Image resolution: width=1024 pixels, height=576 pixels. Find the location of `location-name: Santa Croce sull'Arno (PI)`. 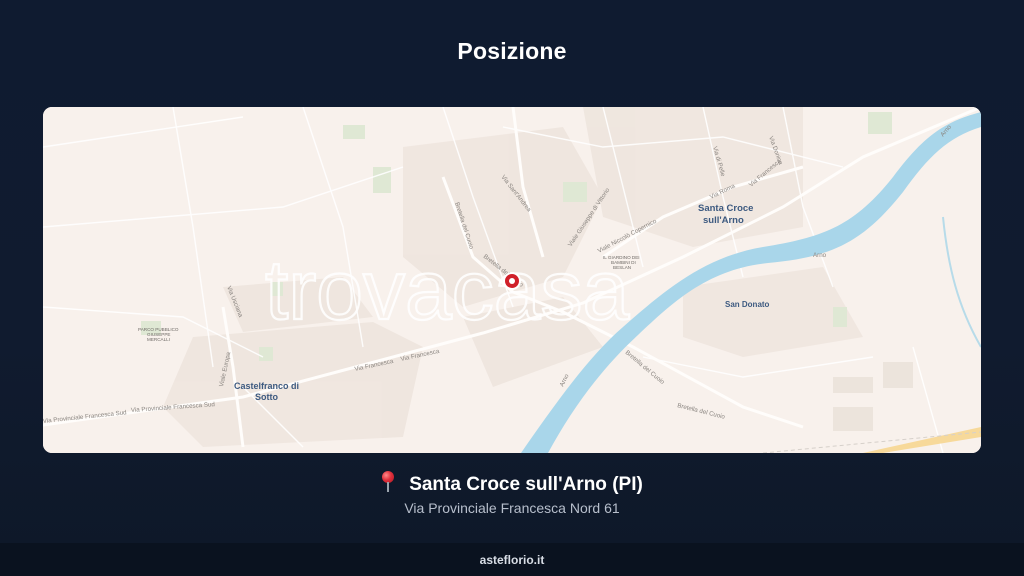

location-name: Santa Croce sull'Arno (PI) is located at coordinates (526, 484).